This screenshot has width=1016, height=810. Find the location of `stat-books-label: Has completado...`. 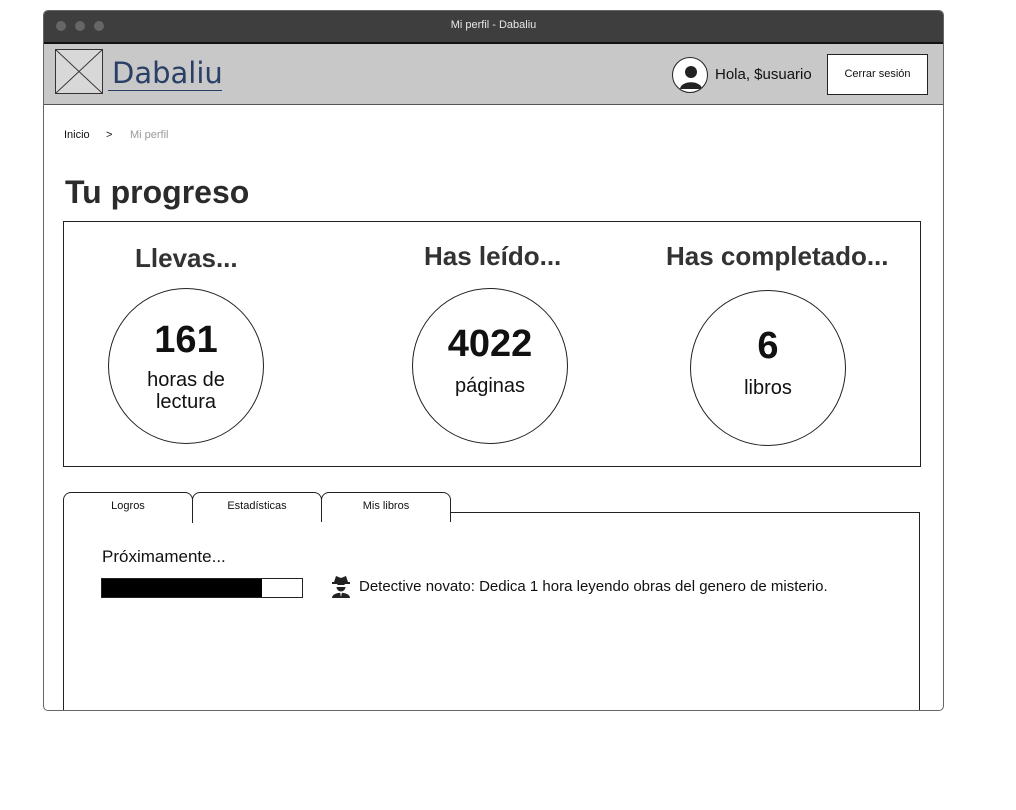

stat-books-label: Has completado... is located at coordinates (777, 256).